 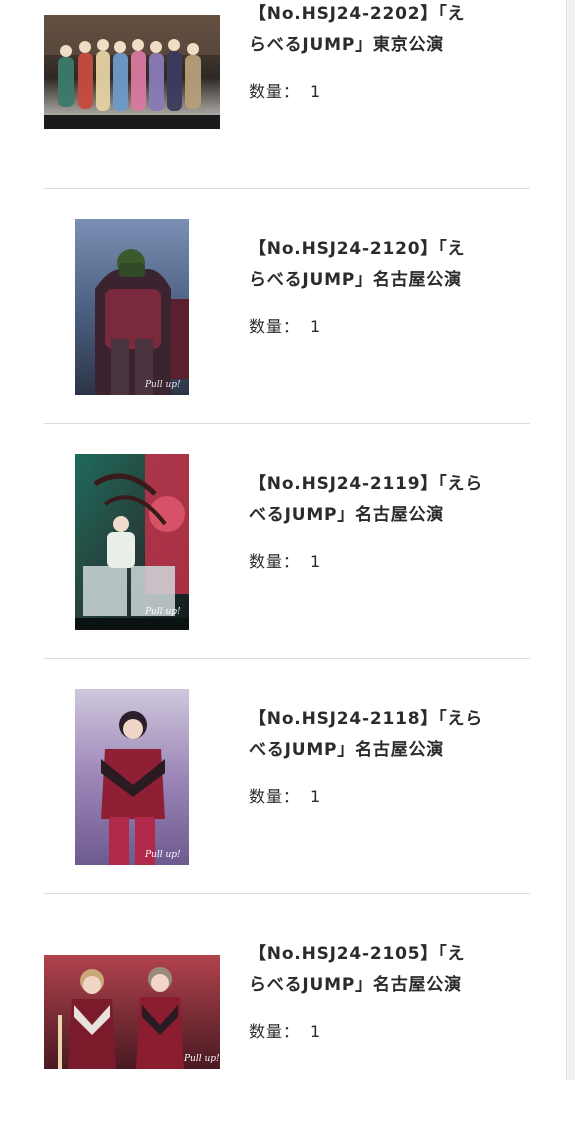 I want to click on item-info: 【No.HSJ24-2119】「えら べるJUMP」名古屋公演 数量： 1, so click(x=389, y=520).